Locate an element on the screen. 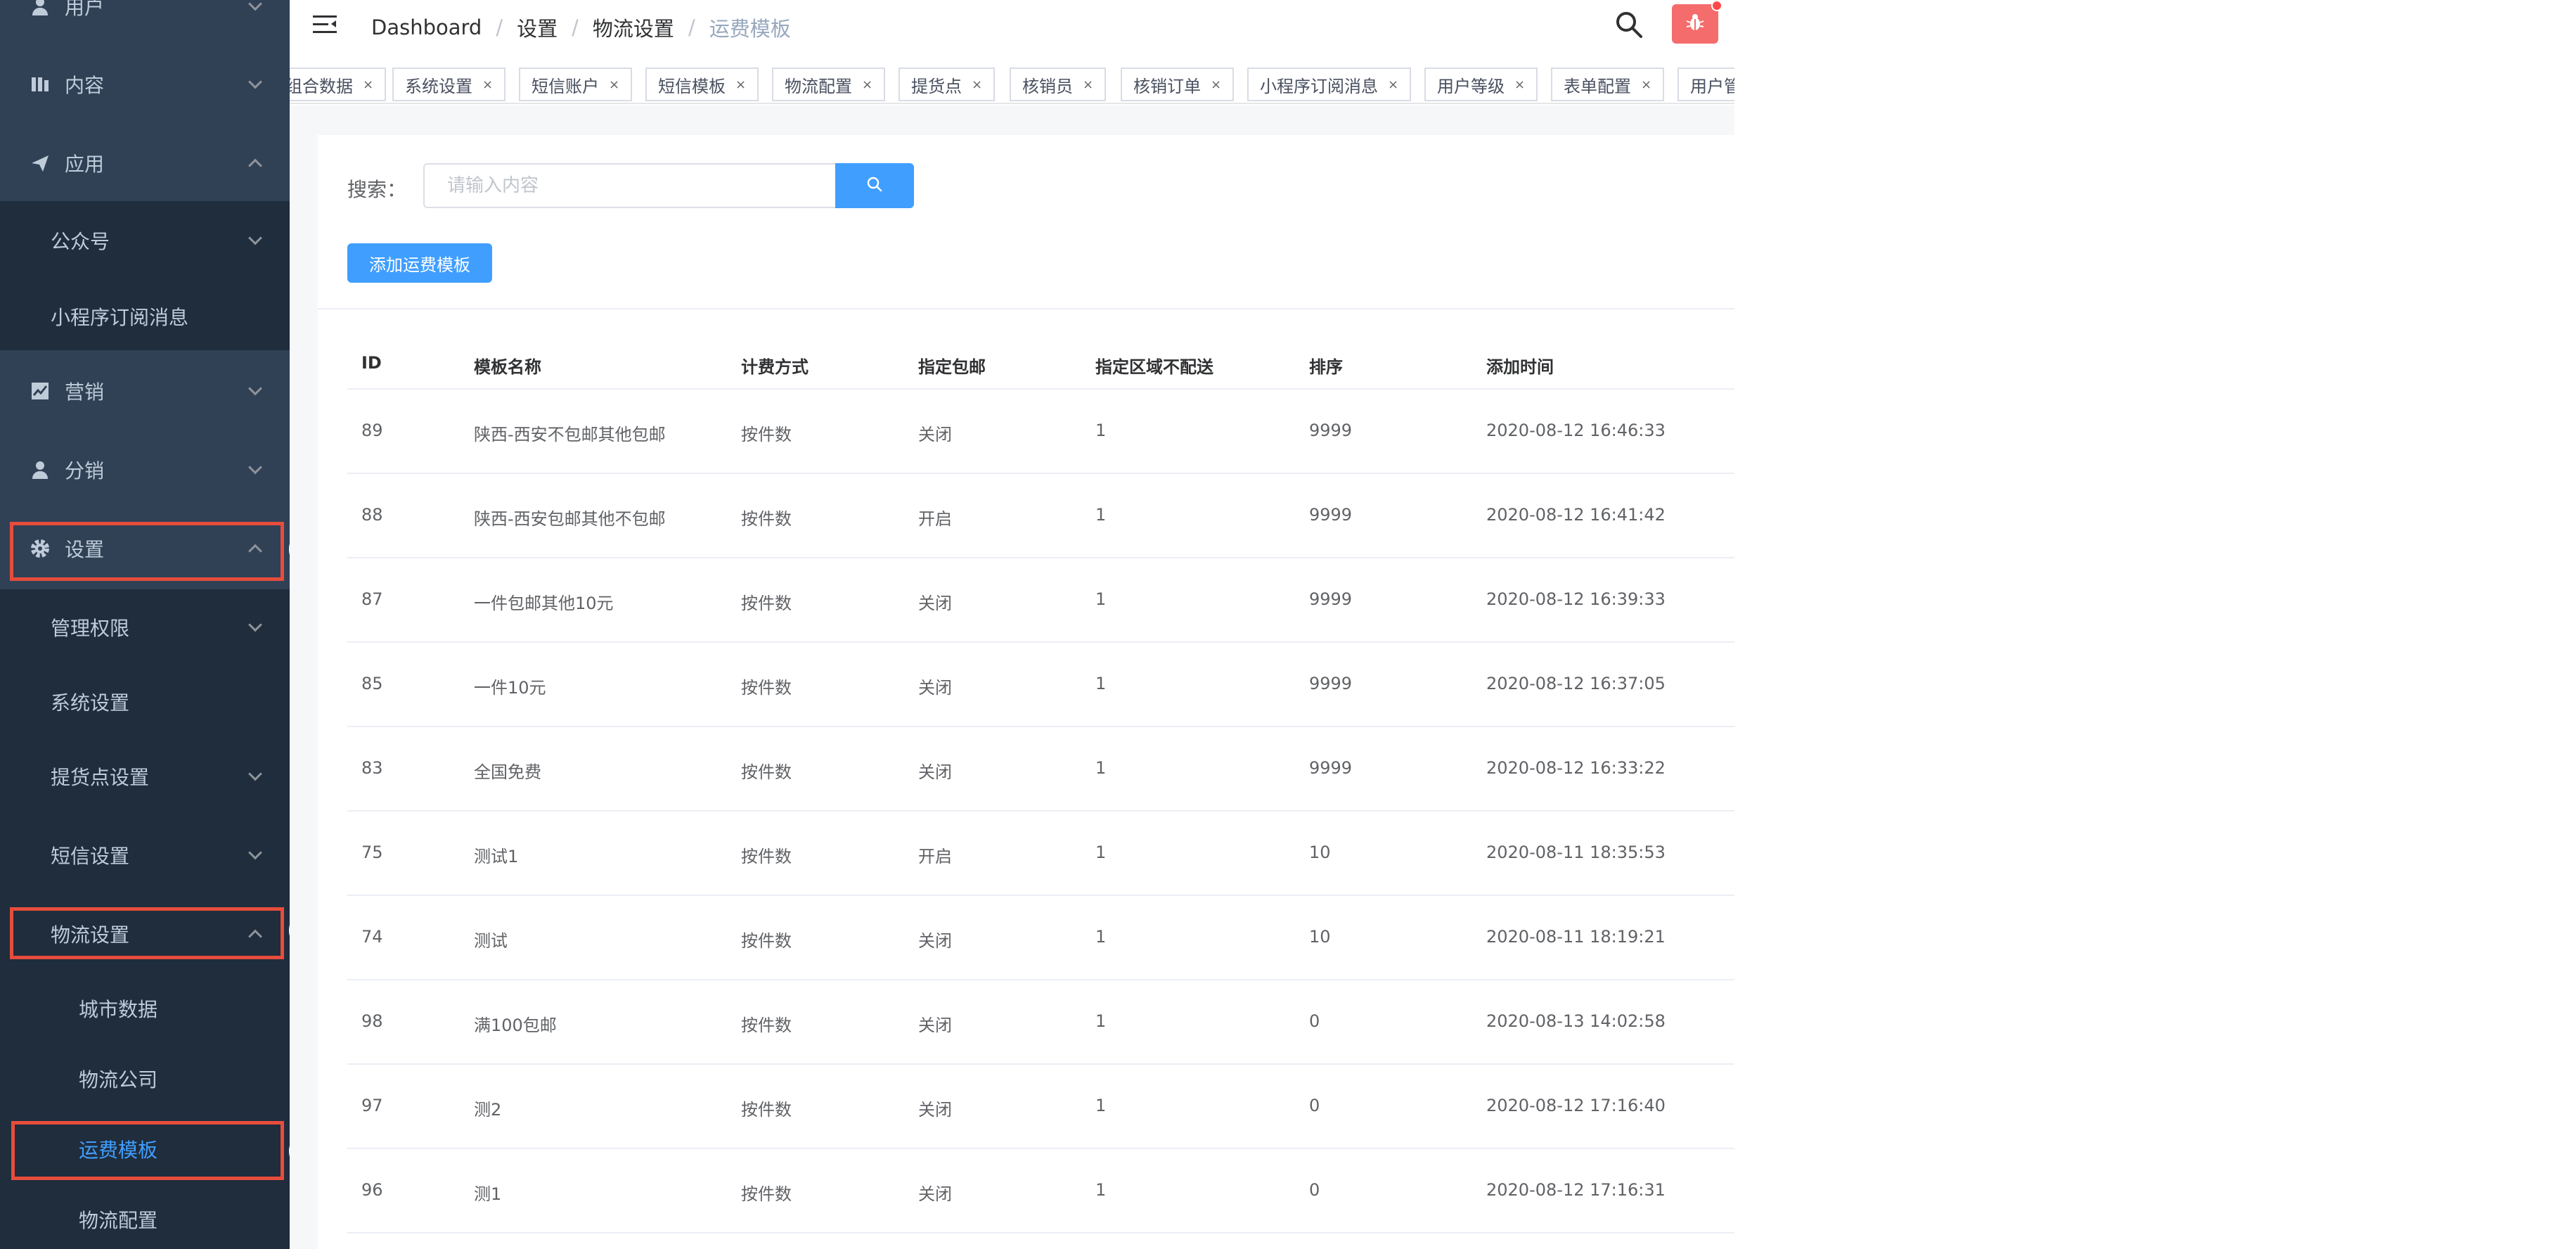 The width and height of the screenshot is (2576, 1249). cell-id: 97 is located at coordinates (372, 1105).